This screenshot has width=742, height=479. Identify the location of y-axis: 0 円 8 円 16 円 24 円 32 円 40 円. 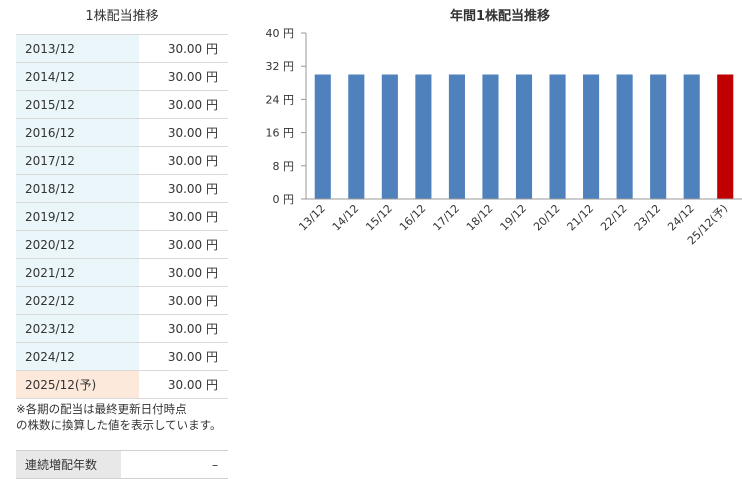
(286, 116).